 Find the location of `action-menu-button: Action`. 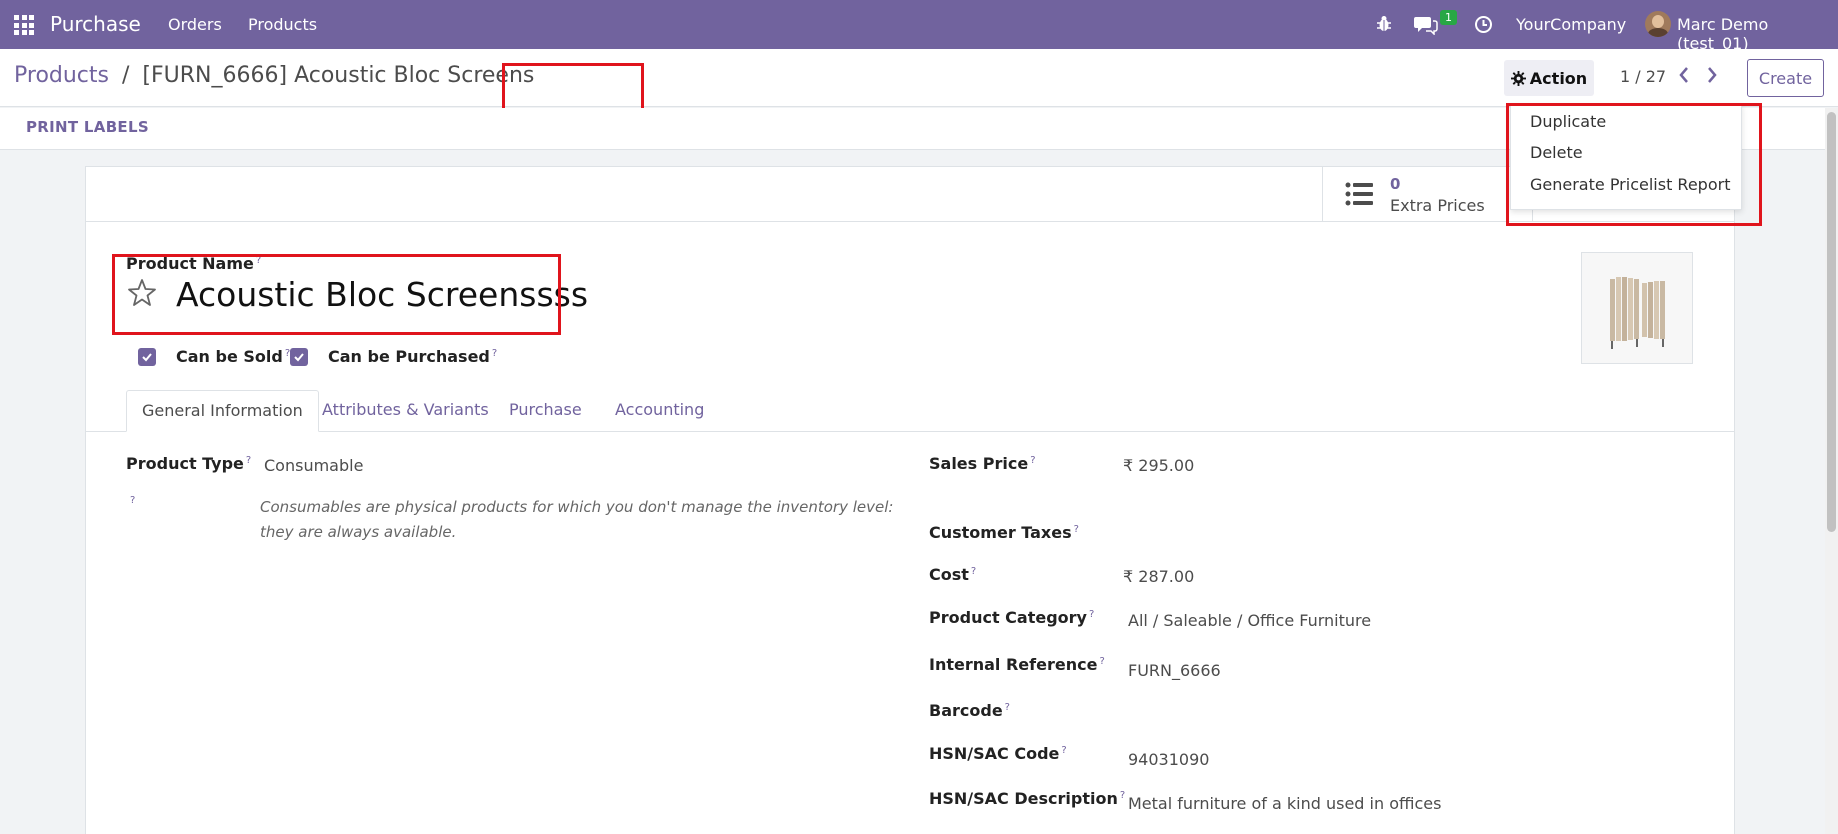

action-menu-button: Action is located at coordinates (1549, 78).